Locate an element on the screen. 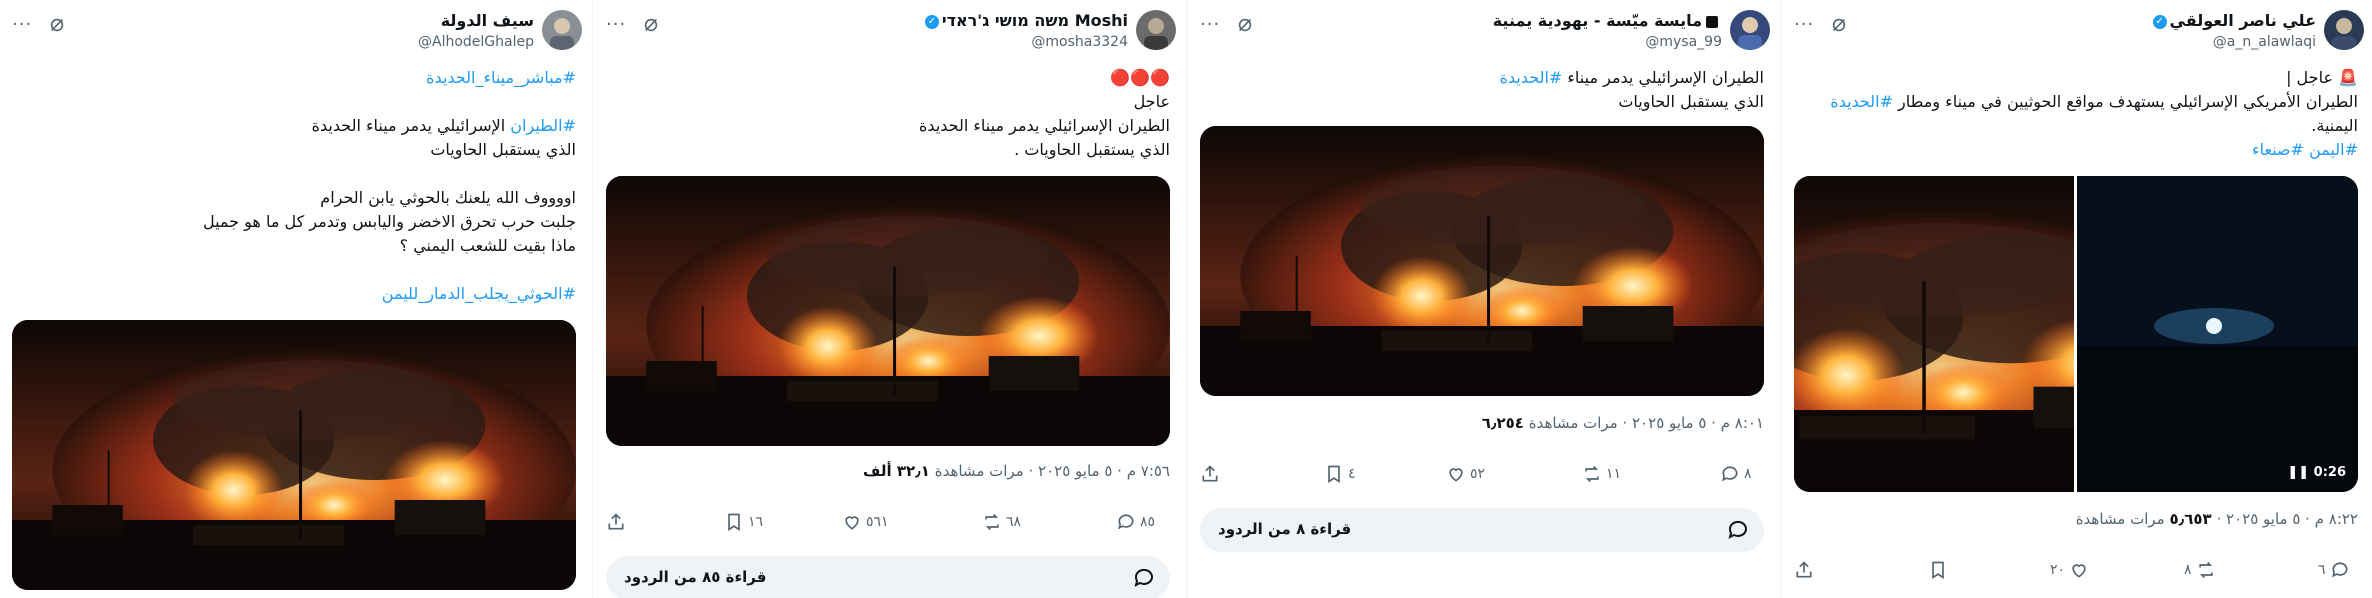 This screenshot has height=598, width=2372. text-line: 🔴🔴🔴 is located at coordinates (1140, 77).